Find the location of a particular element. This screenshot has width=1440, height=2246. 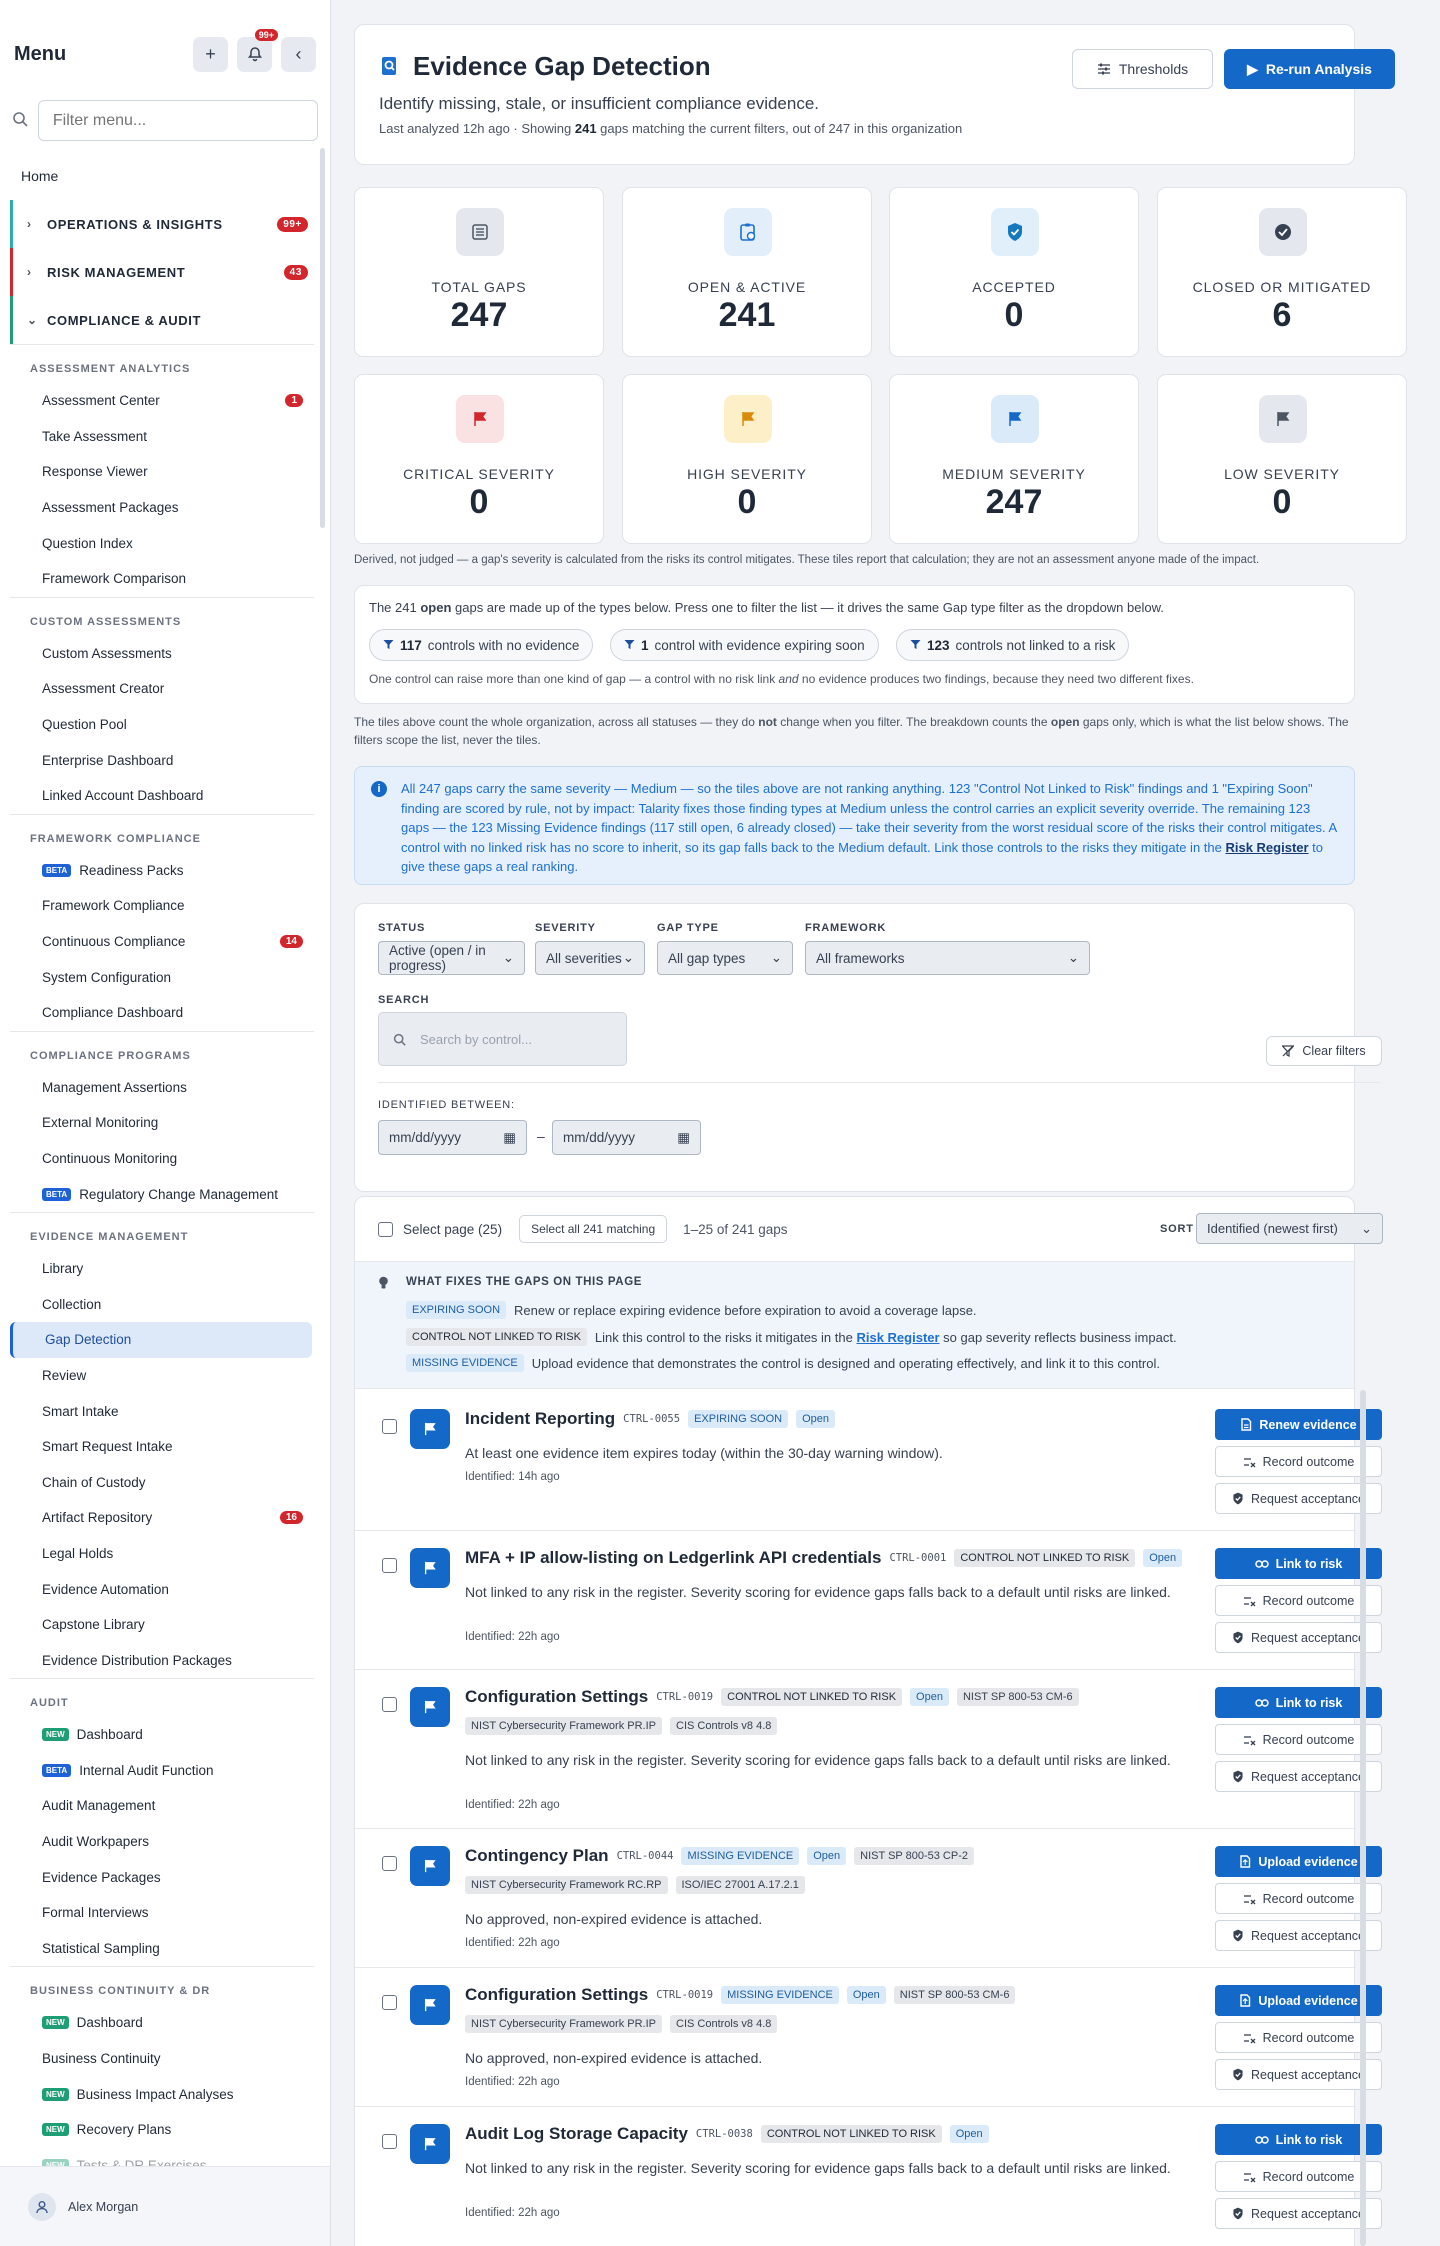

add-button: + is located at coordinates (210, 54).